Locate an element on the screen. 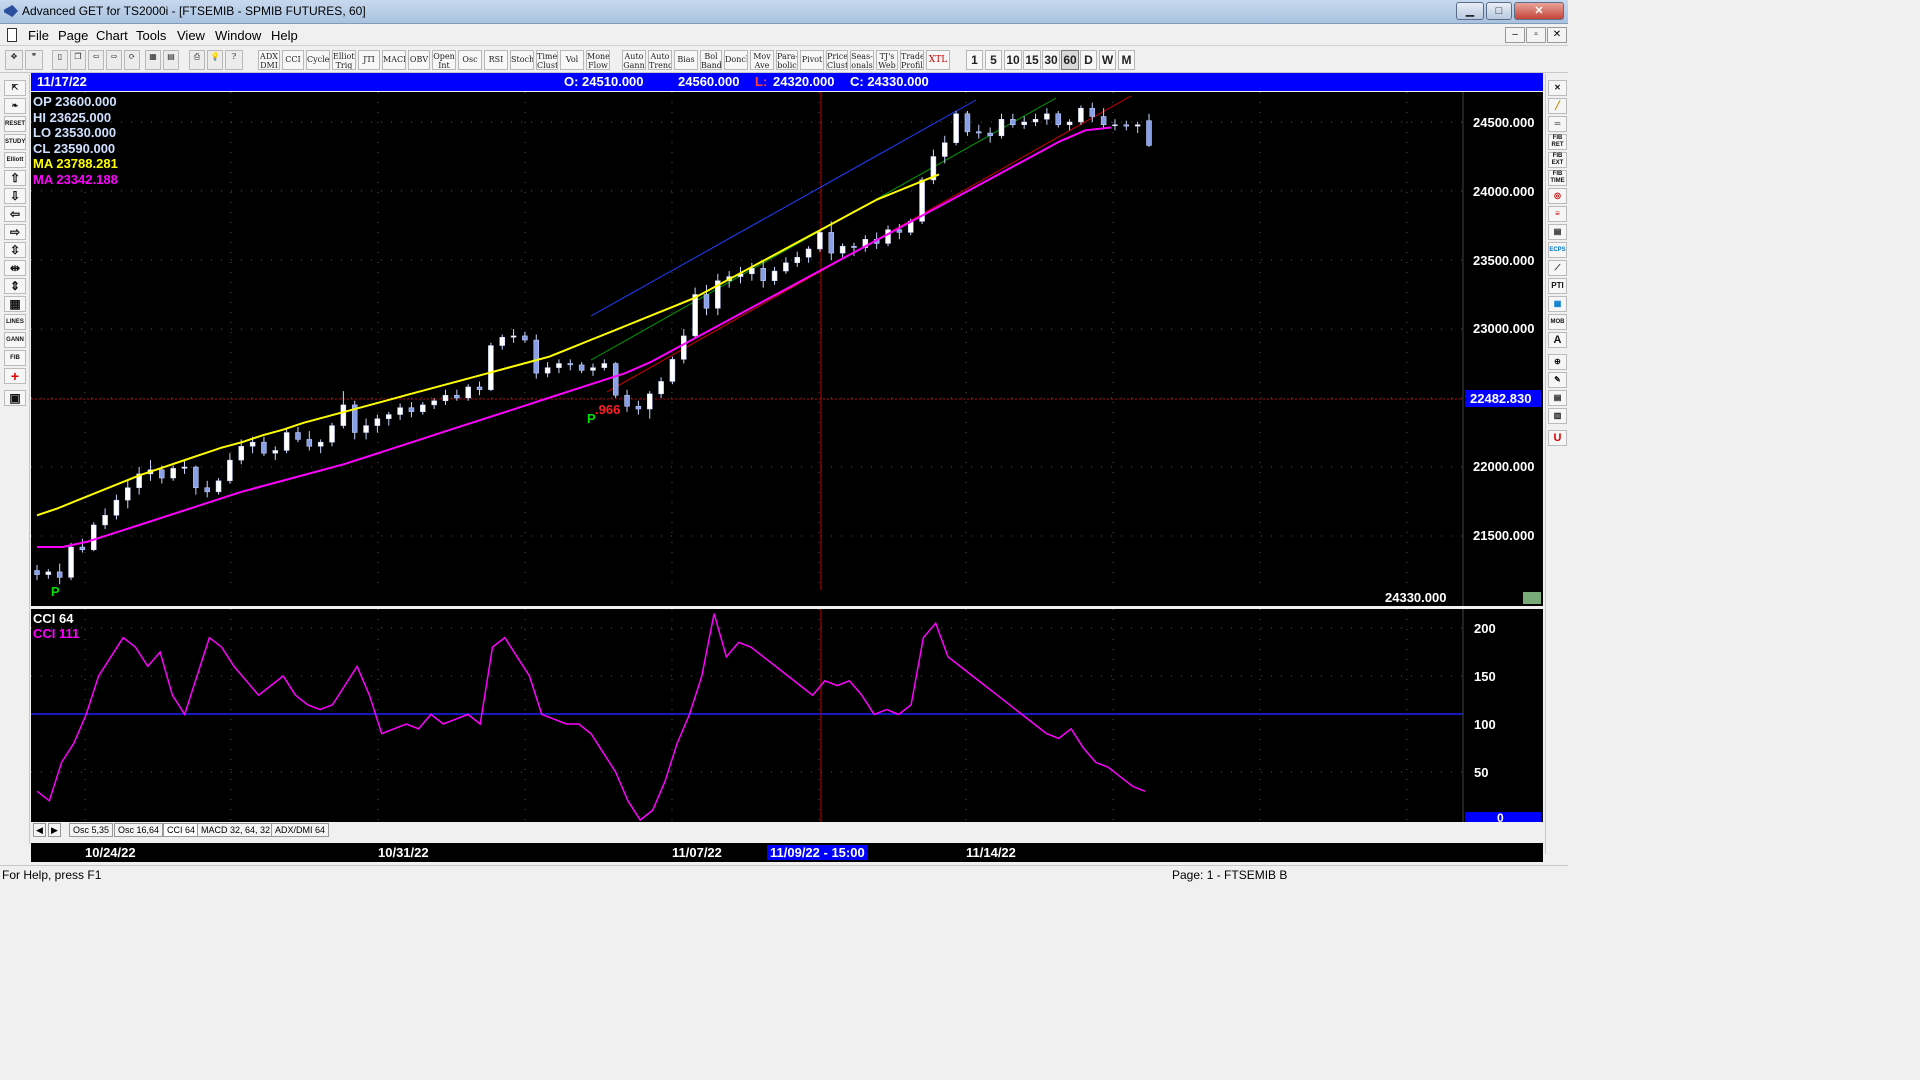  gann-tool-button: GANN is located at coordinates (15, 340).